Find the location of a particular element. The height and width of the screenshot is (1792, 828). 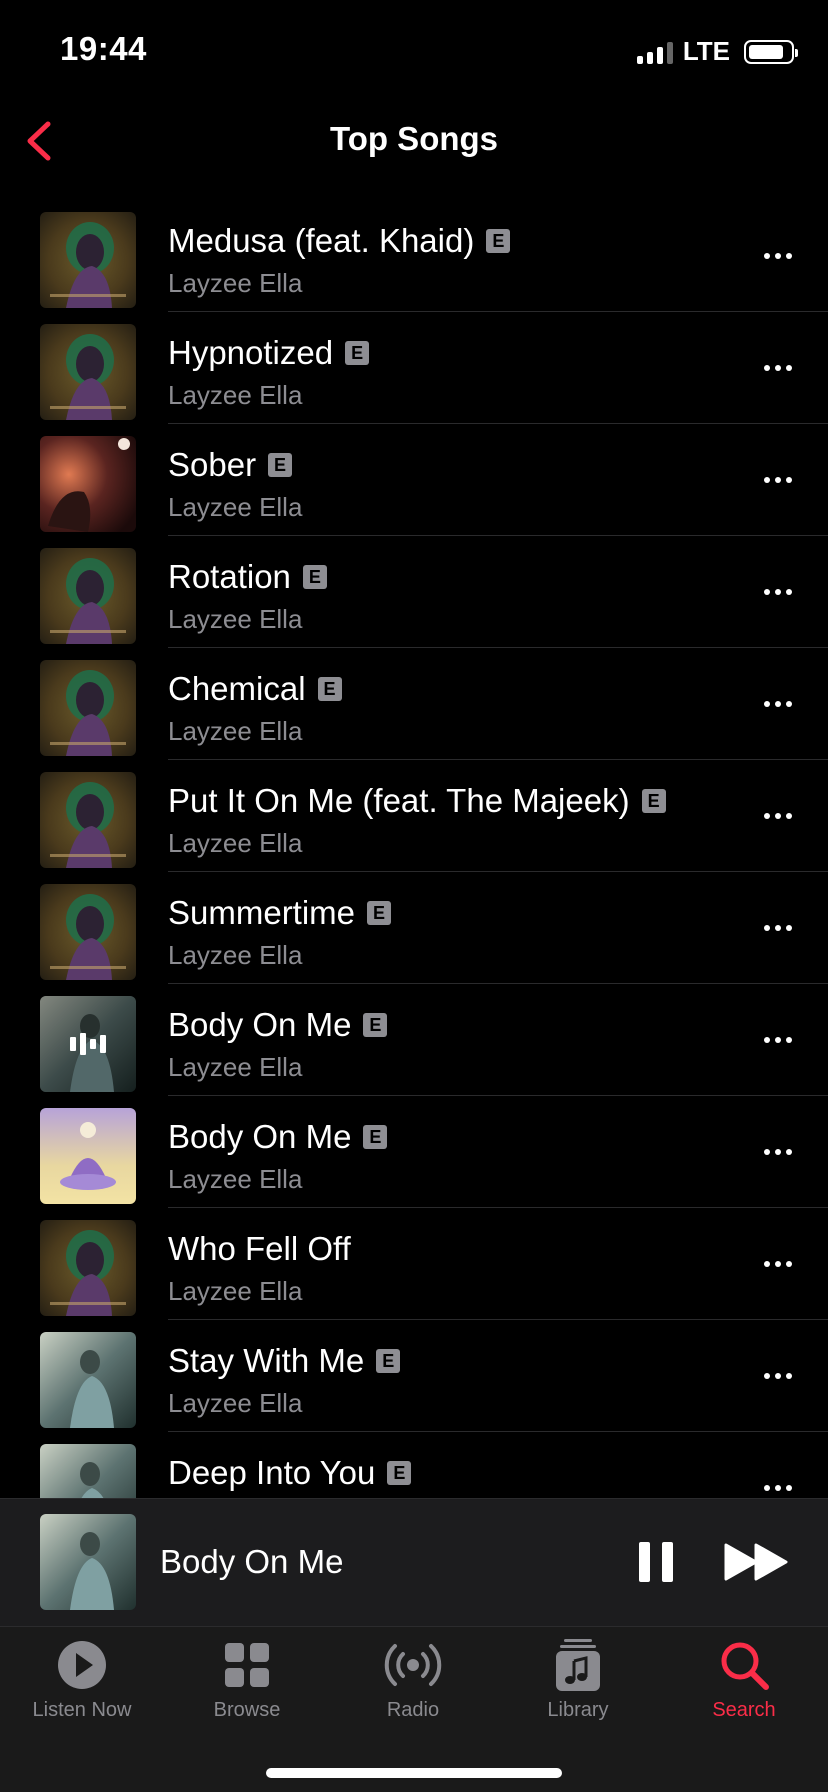

song-title-line: Stay With Me E is located at coordinates (284, 1361).